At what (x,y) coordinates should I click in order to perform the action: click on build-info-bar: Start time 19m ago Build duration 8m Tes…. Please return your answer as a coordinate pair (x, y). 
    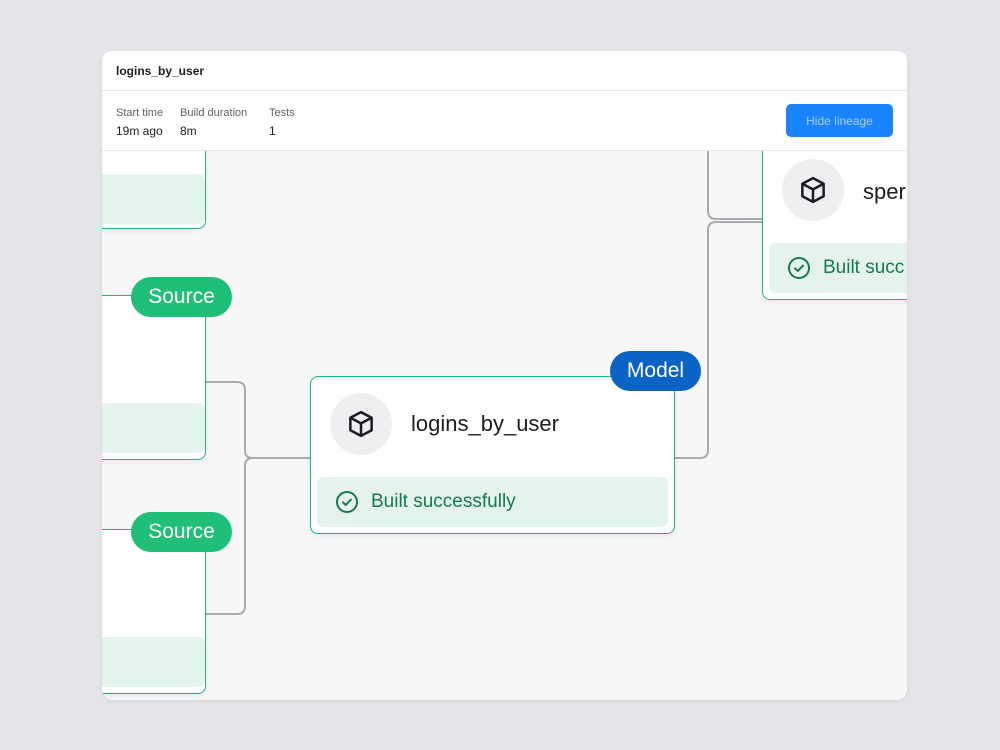
    Looking at the image, I should click on (504, 121).